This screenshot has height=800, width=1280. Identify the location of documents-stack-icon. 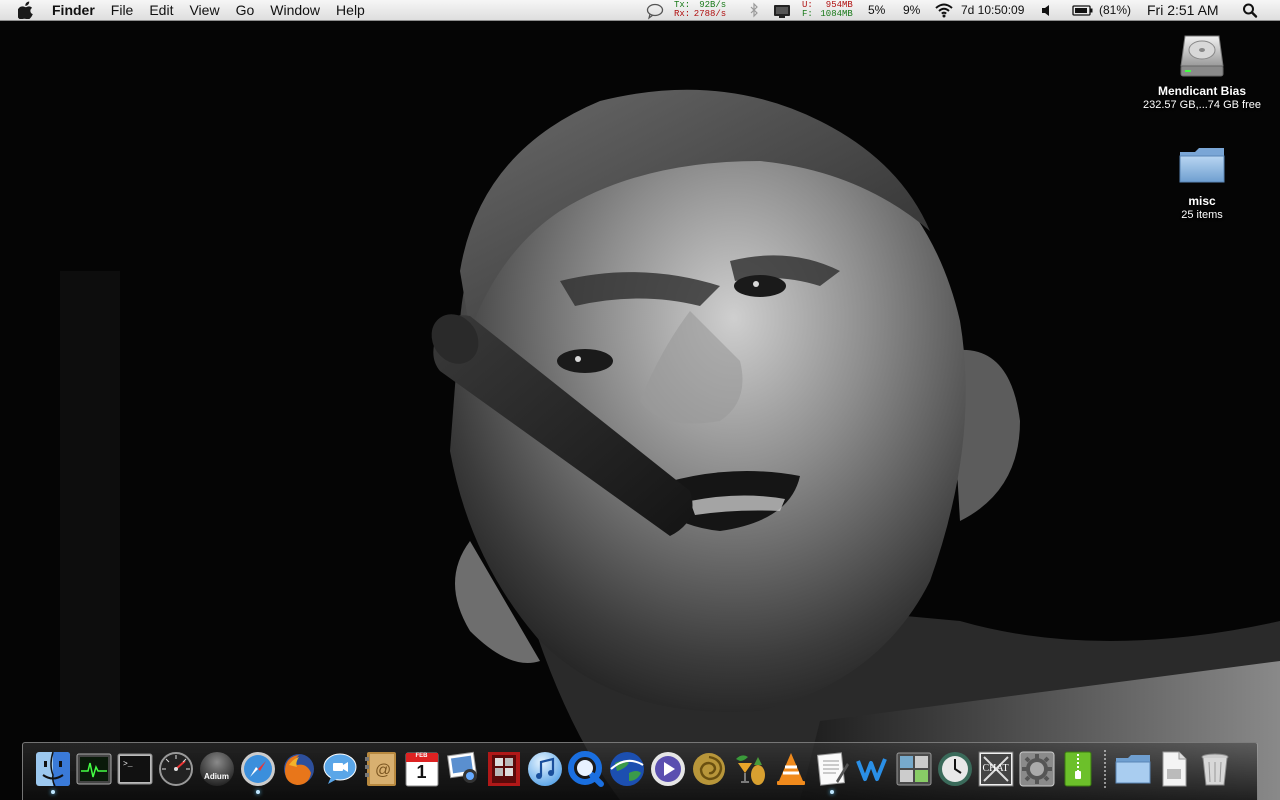
(1174, 769).